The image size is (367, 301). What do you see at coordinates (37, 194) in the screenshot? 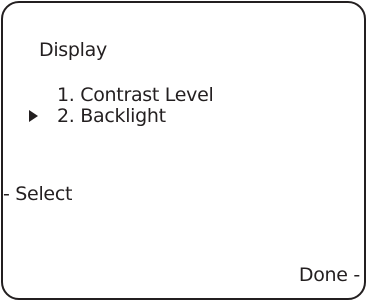
I see `select-softkey: - Select` at bounding box center [37, 194].